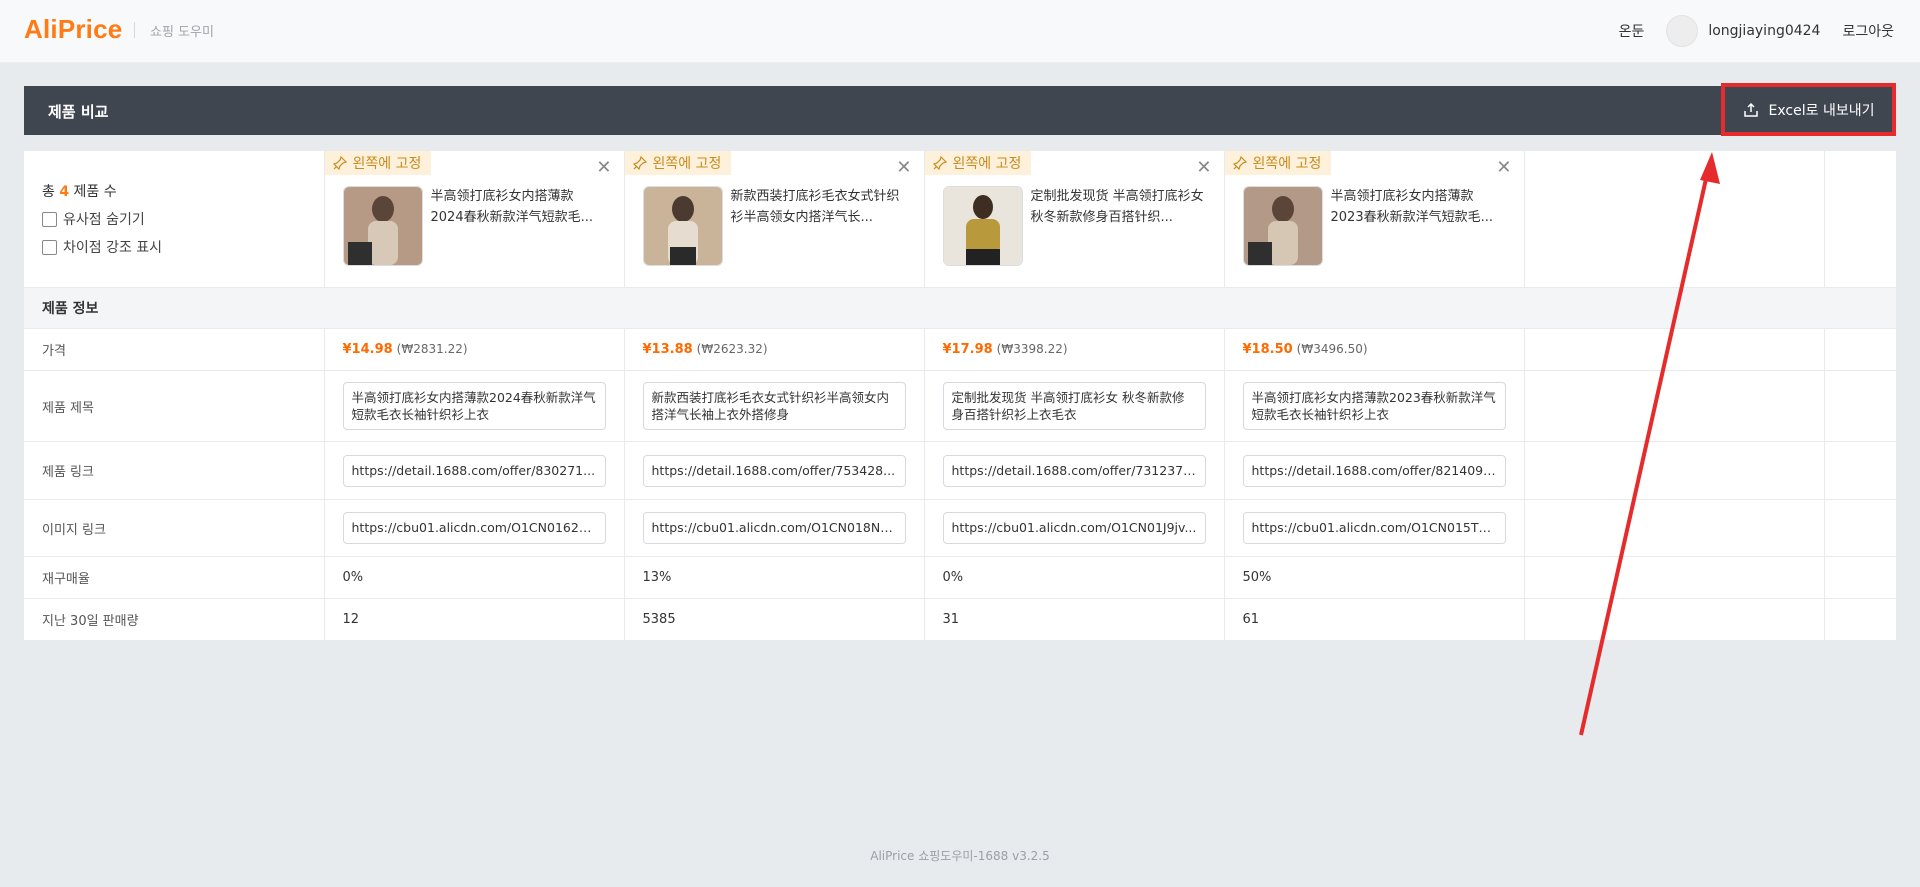  Describe the element at coordinates (1374, 349) in the screenshot. I see `price-cell: ¥18.50 (₩3496.50)` at that location.